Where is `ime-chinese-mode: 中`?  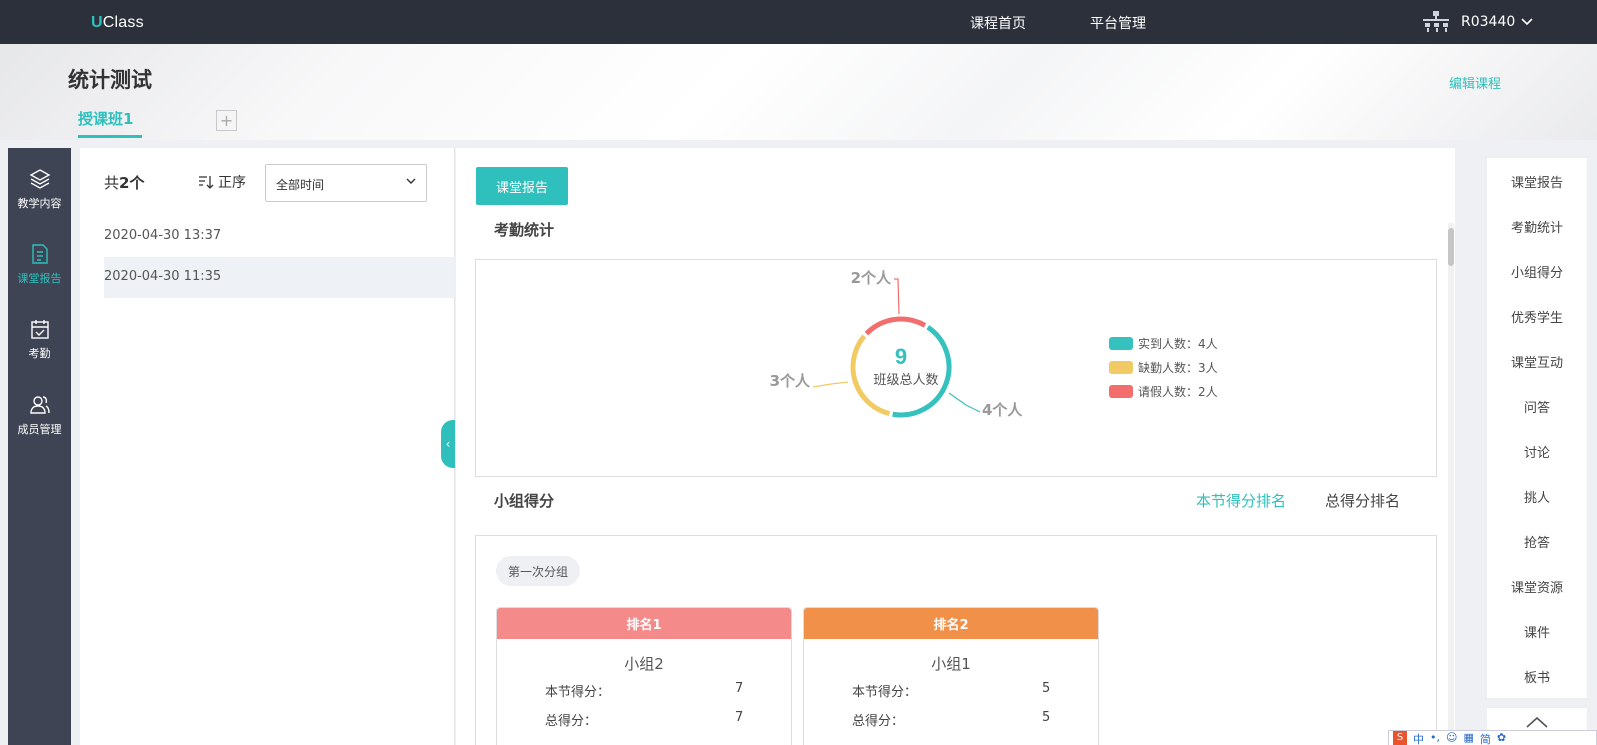 ime-chinese-mode: 中 is located at coordinates (1418, 738).